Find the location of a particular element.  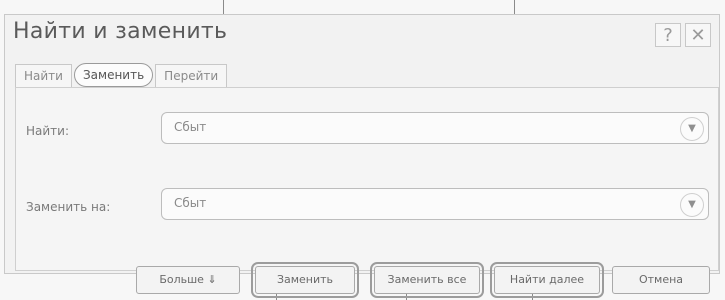

close-button: ✕ is located at coordinates (698, 35).